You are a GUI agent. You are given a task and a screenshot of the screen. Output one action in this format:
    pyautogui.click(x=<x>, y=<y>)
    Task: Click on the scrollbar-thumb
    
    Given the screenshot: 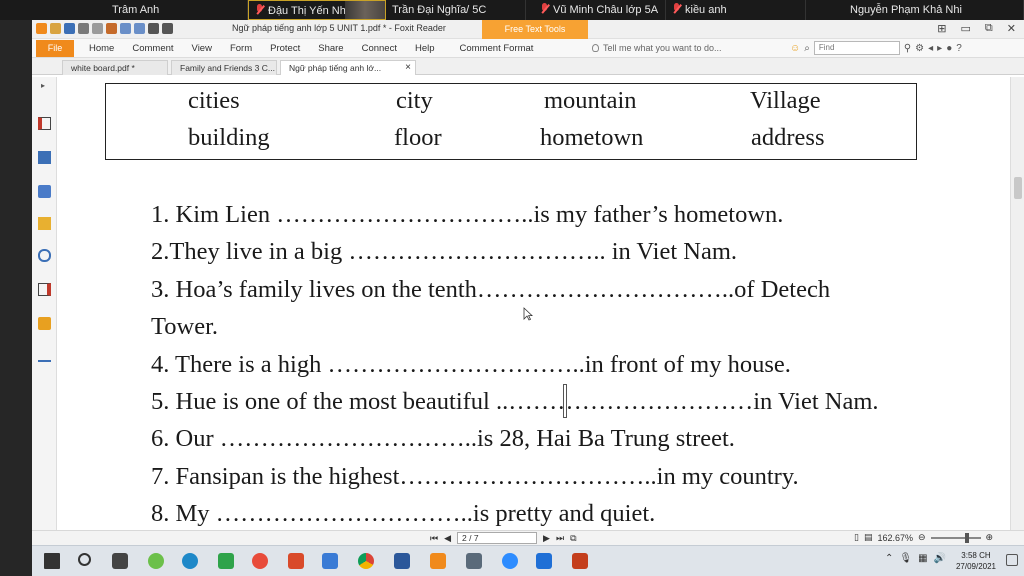 What is the action you would take?
    pyautogui.click(x=1018, y=188)
    